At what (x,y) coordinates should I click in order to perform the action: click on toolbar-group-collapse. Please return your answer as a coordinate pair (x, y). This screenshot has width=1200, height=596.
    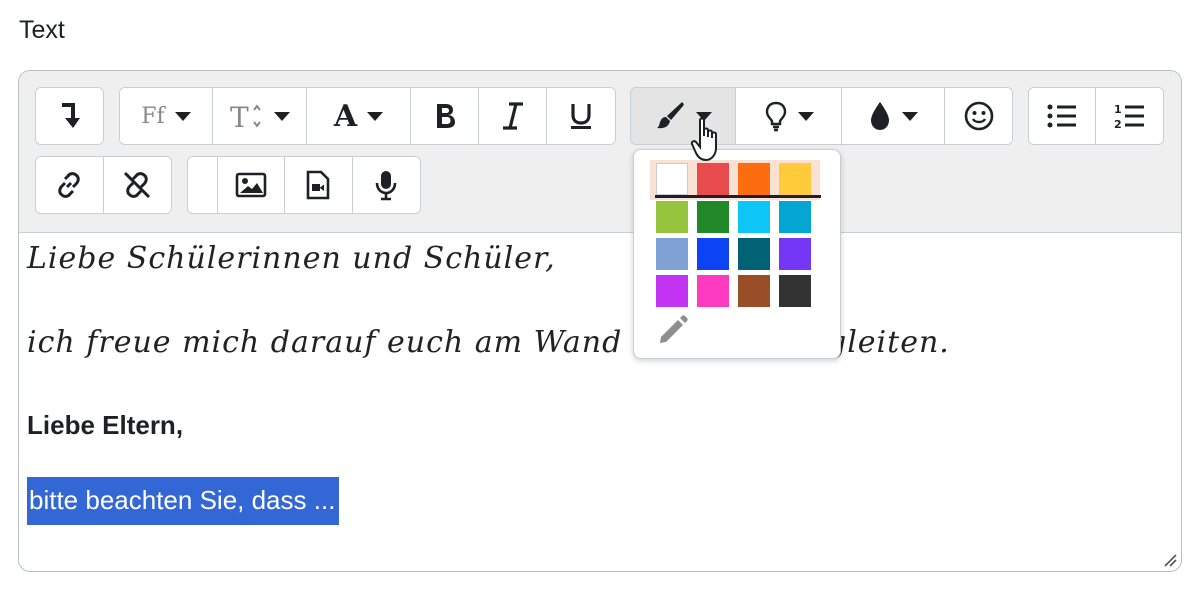
    Looking at the image, I should click on (69, 116).